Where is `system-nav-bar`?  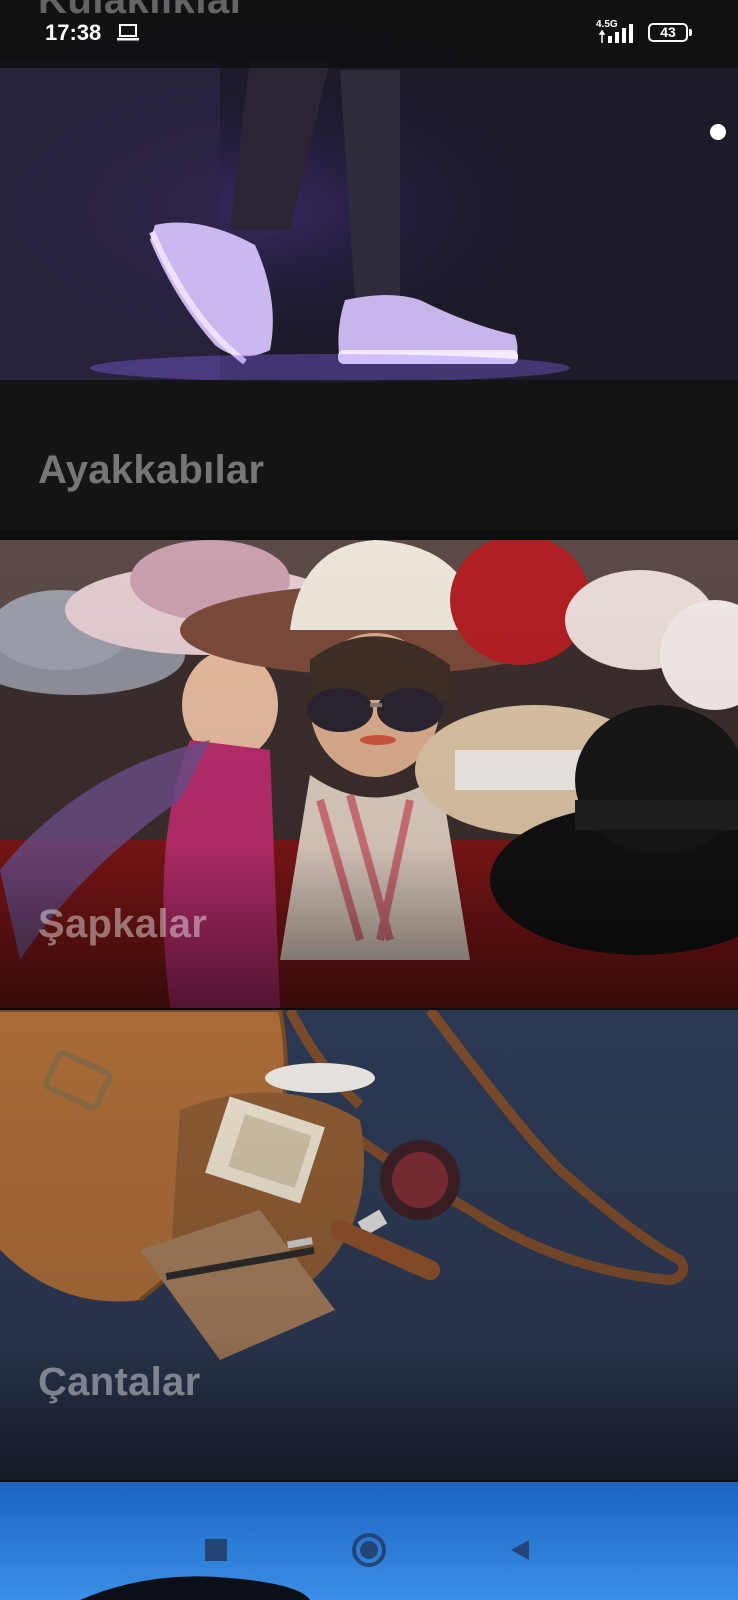 system-nav-bar is located at coordinates (369, 1555).